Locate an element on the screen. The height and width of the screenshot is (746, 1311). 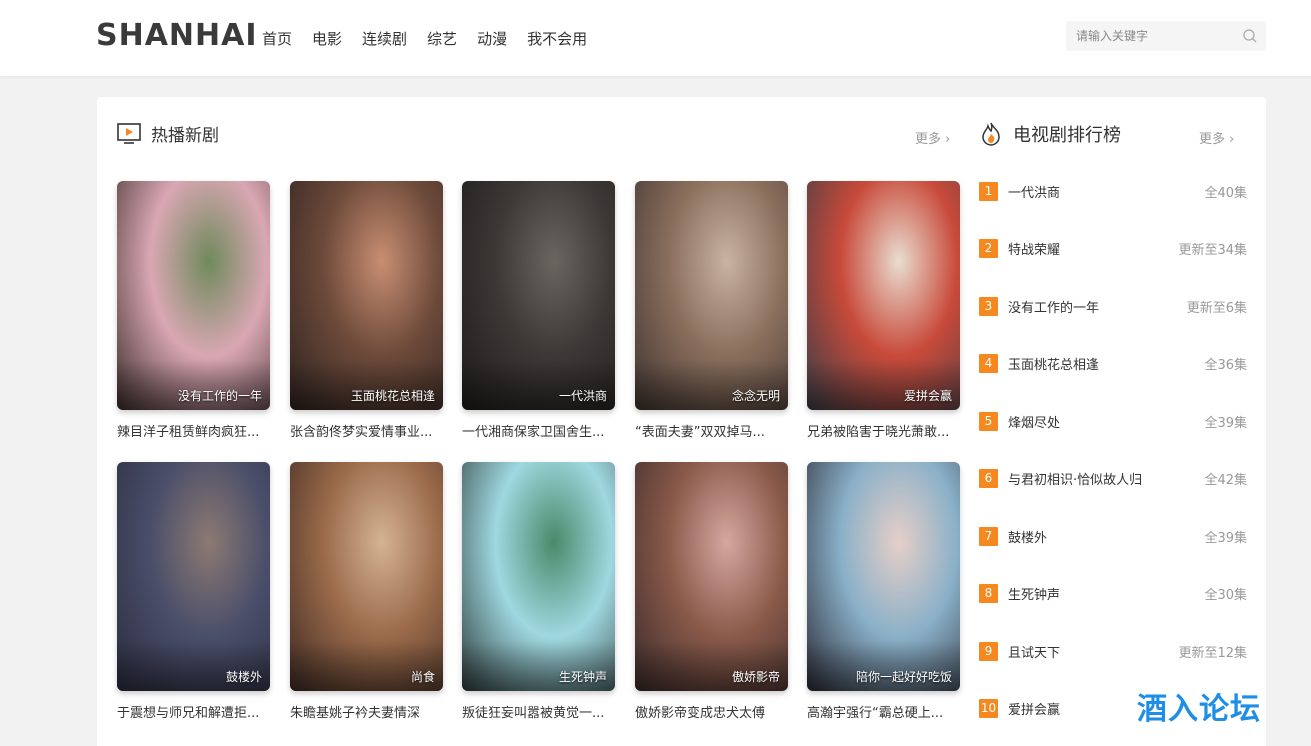
rank-show-name: 且试天下 is located at coordinates (1034, 653).